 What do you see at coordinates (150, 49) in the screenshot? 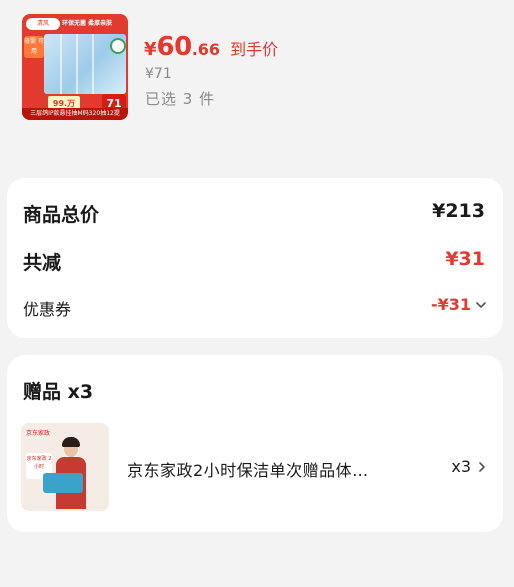
I see `currency-symbol: ¥` at bounding box center [150, 49].